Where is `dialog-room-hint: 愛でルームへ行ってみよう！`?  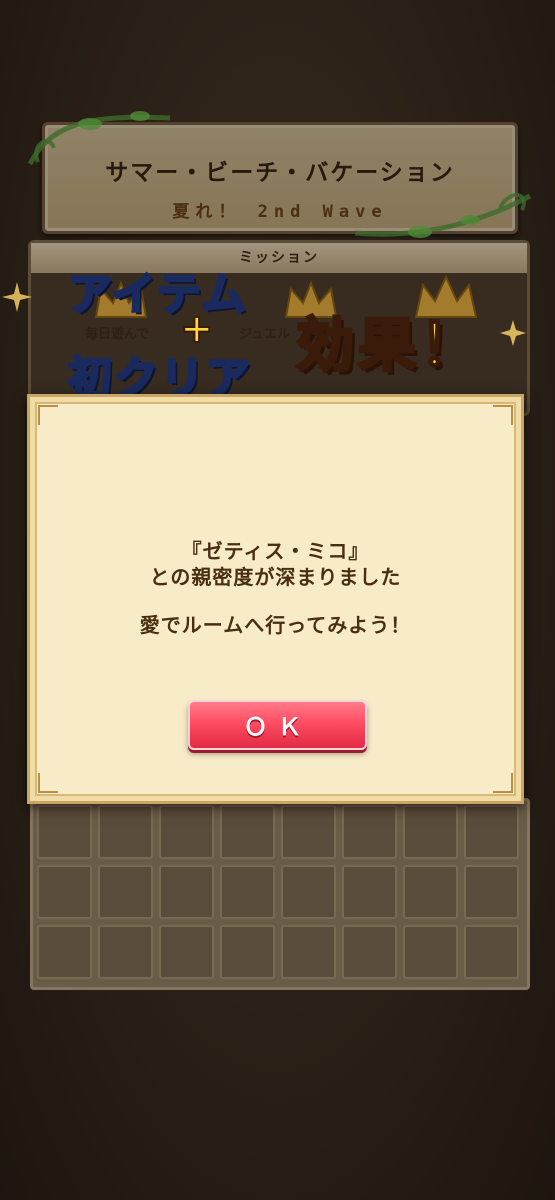
dialog-room-hint: 愛でルームへ行ってみよう！ is located at coordinates (275, 625).